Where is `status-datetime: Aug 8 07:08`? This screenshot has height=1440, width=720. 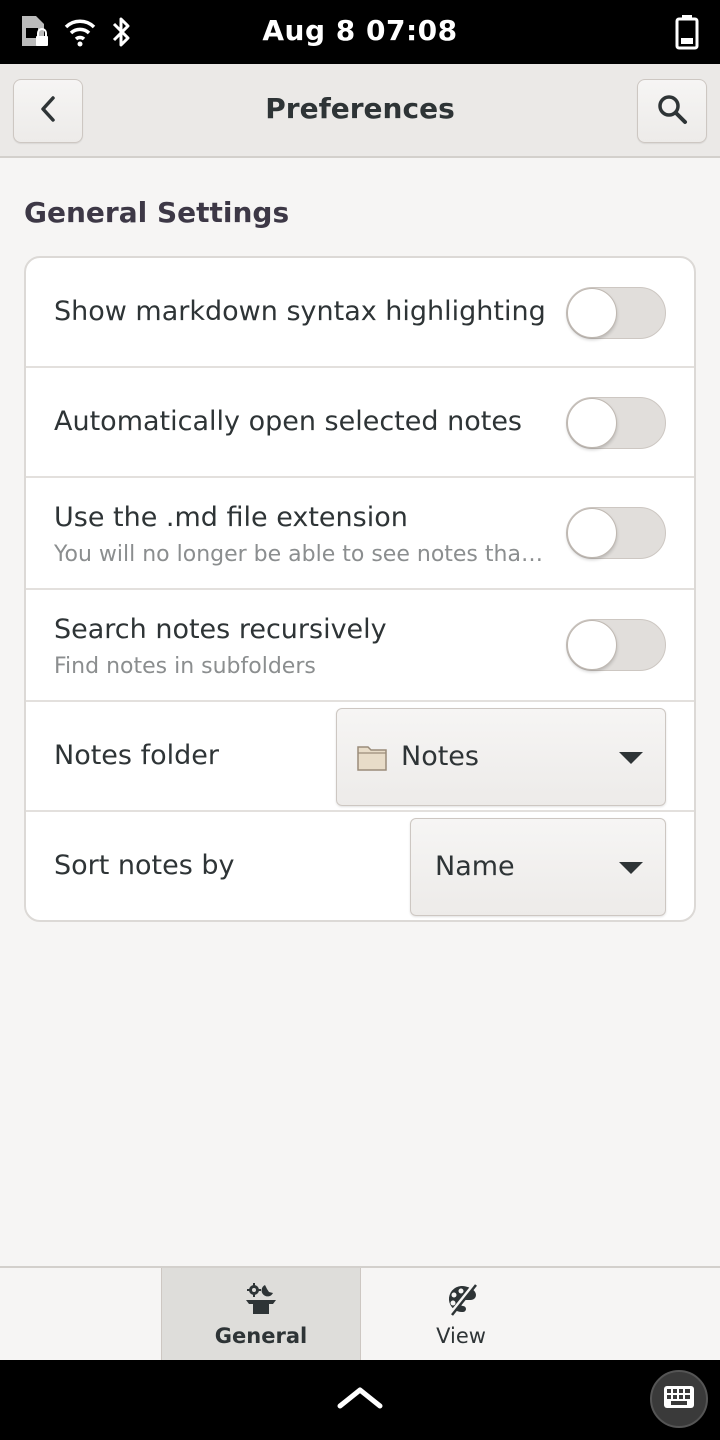 status-datetime: Aug 8 07:08 is located at coordinates (360, 30).